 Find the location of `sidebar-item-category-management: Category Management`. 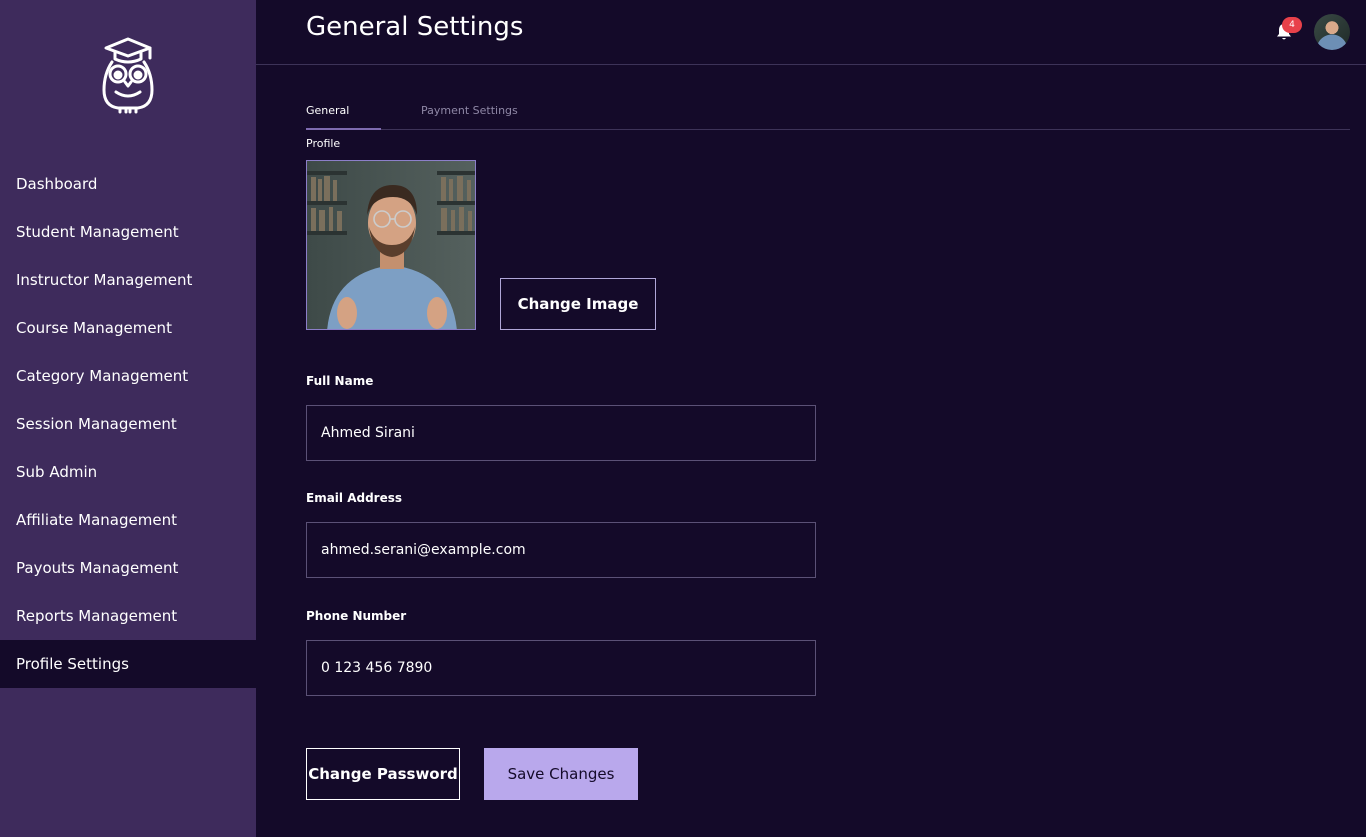

sidebar-item-category-management: Category Management is located at coordinates (128, 376).